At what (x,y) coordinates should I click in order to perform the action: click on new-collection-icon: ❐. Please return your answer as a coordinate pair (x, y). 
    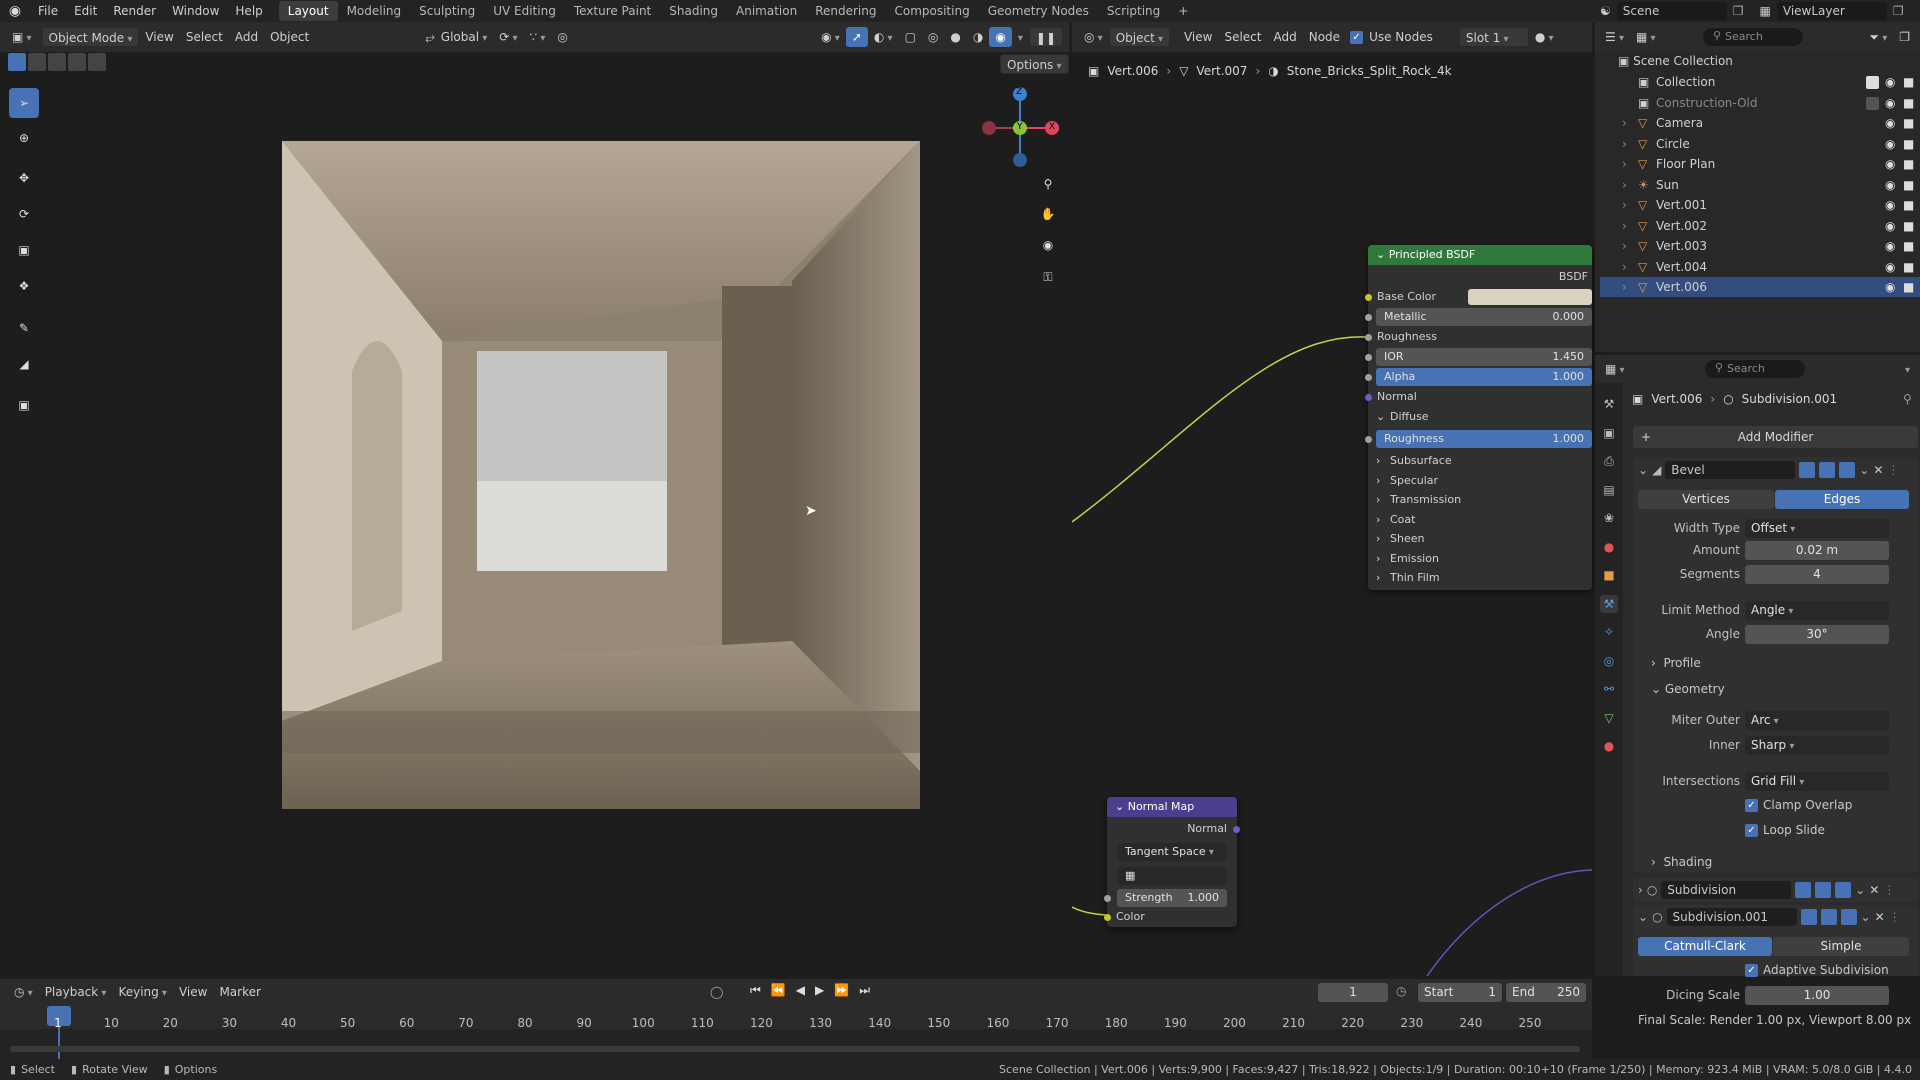
    Looking at the image, I should click on (1904, 37).